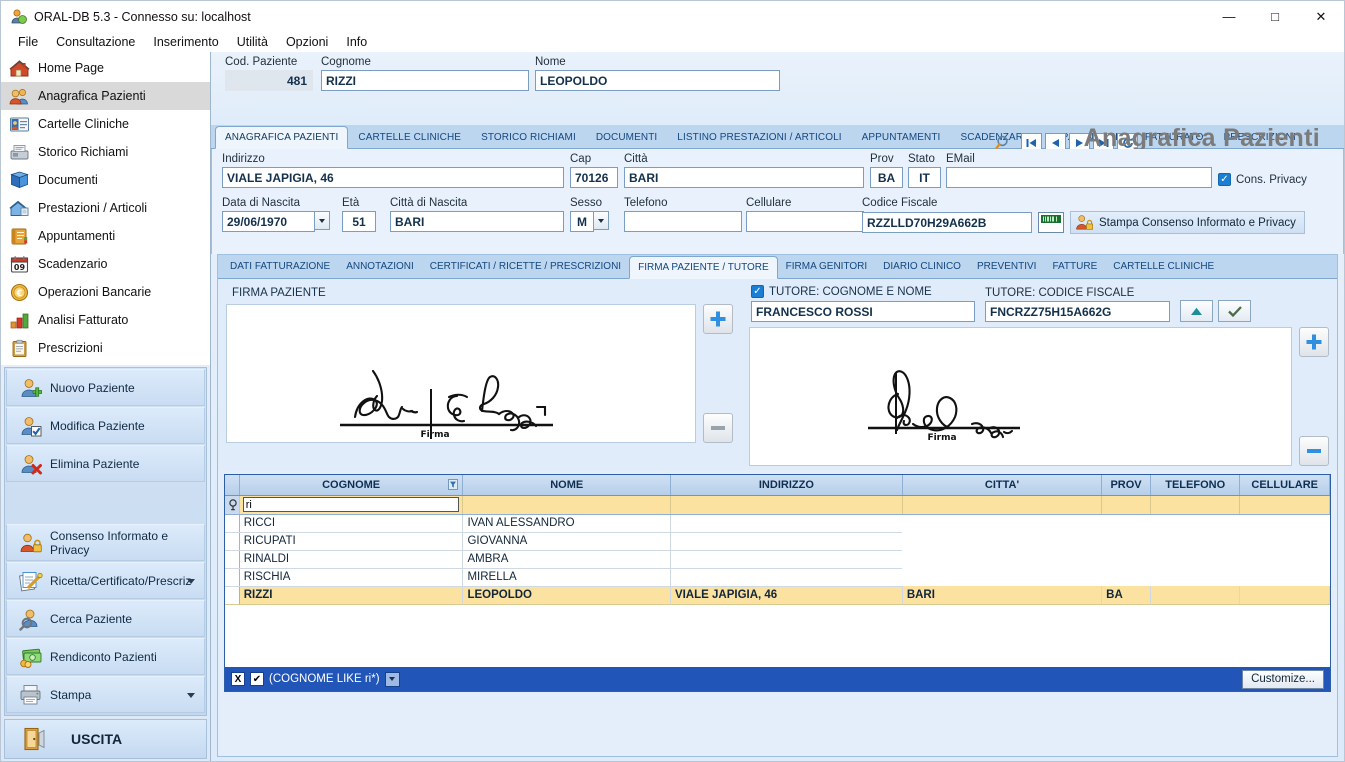 This screenshot has width=1345, height=762. What do you see at coordinates (105, 124) in the screenshot?
I see `sidebar-item-cartelle-cliniche: Cartelle Cliniche` at bounding box center [105, 124].